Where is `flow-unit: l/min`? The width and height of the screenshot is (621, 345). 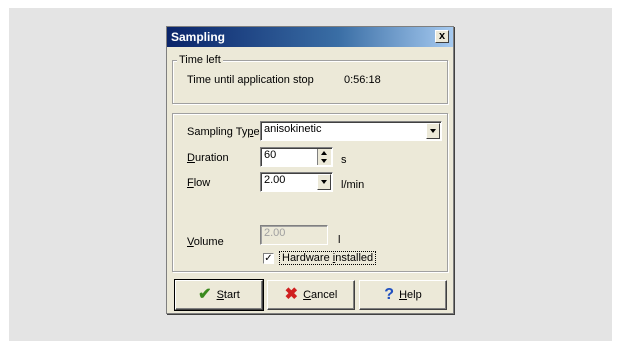
flow-unit: l/min is located at coordinates (353, 185).